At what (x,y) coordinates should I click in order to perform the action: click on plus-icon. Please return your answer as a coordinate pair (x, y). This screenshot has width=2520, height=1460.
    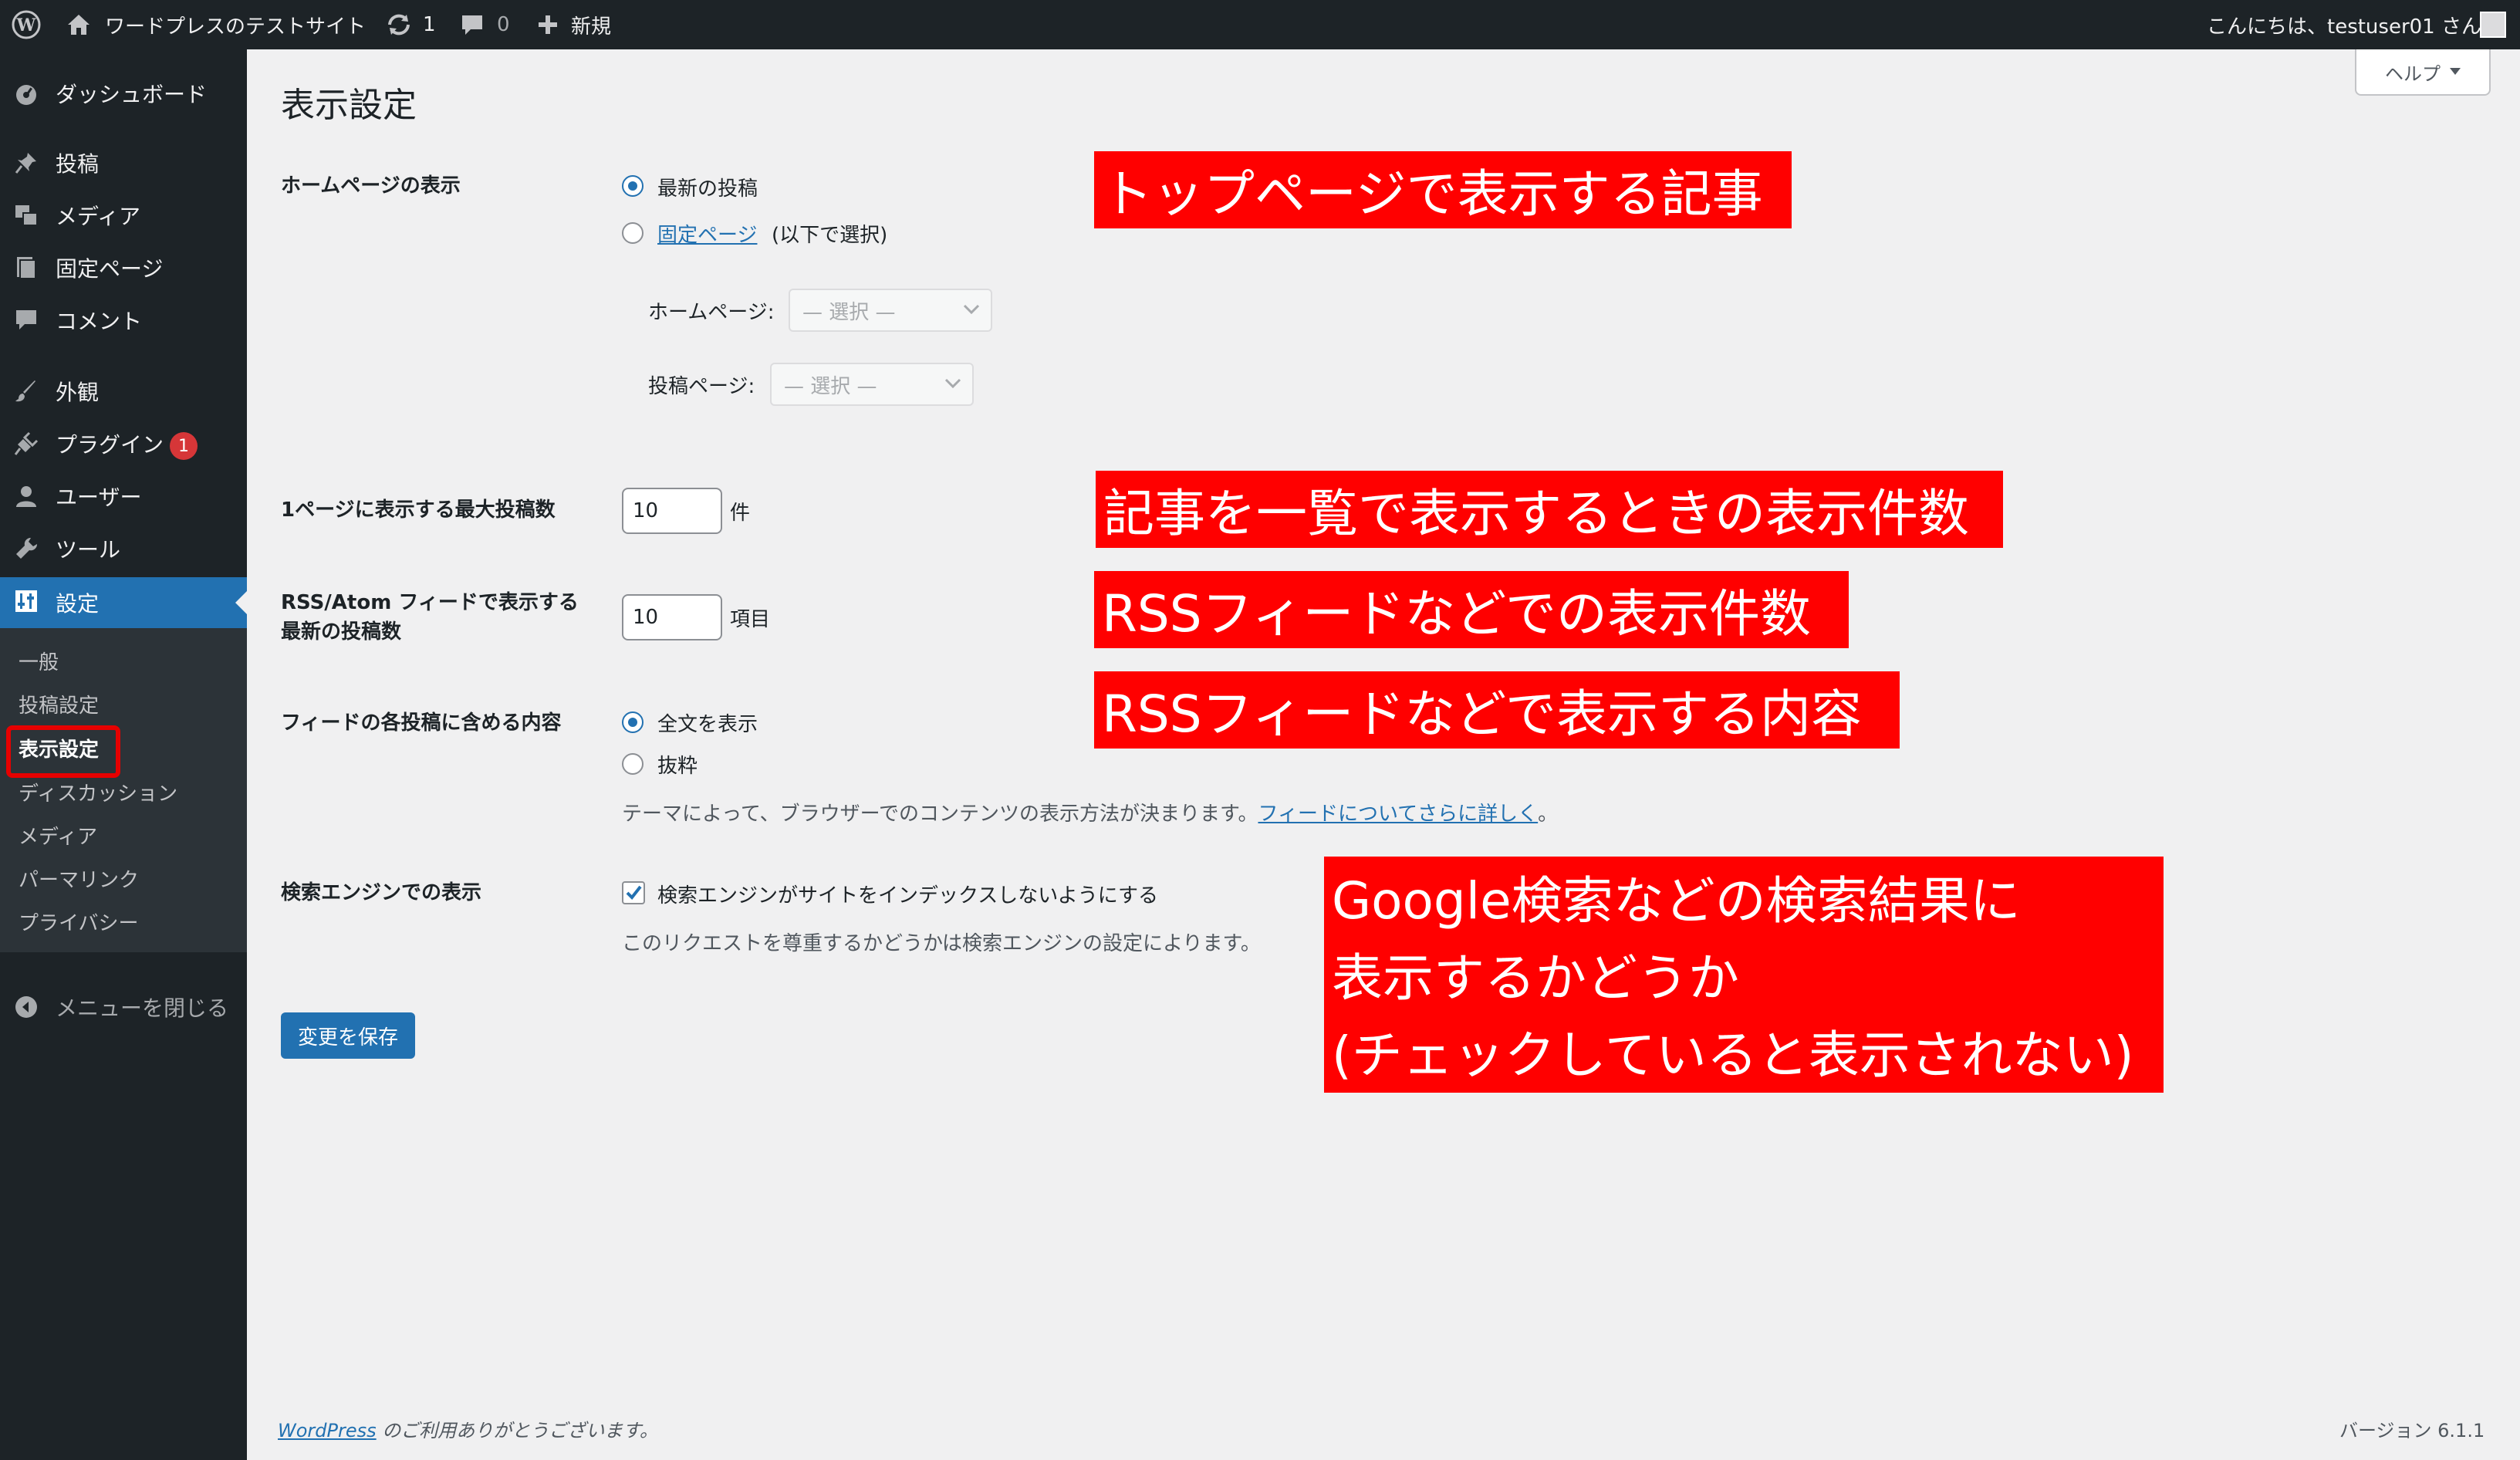
    Looking at the image, I should click on (548, 24).